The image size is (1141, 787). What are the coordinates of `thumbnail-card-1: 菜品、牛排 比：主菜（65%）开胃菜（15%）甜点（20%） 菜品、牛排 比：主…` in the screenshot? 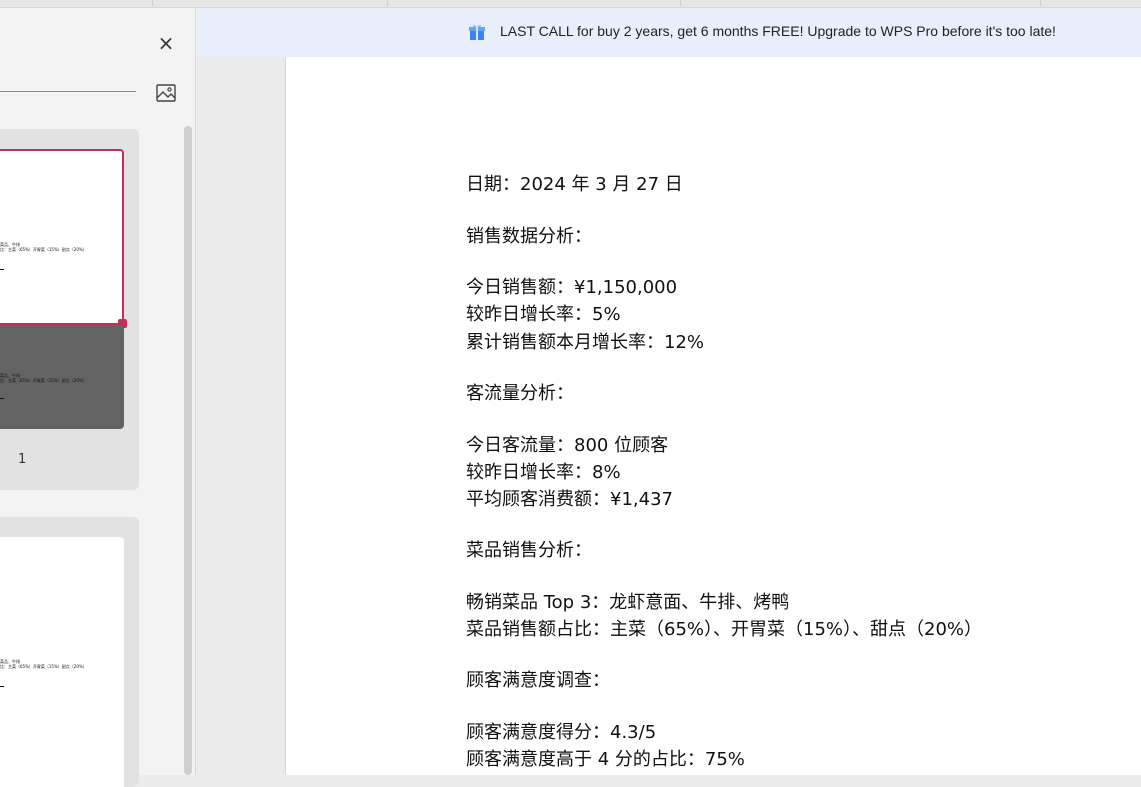 It's located at (69, 309).